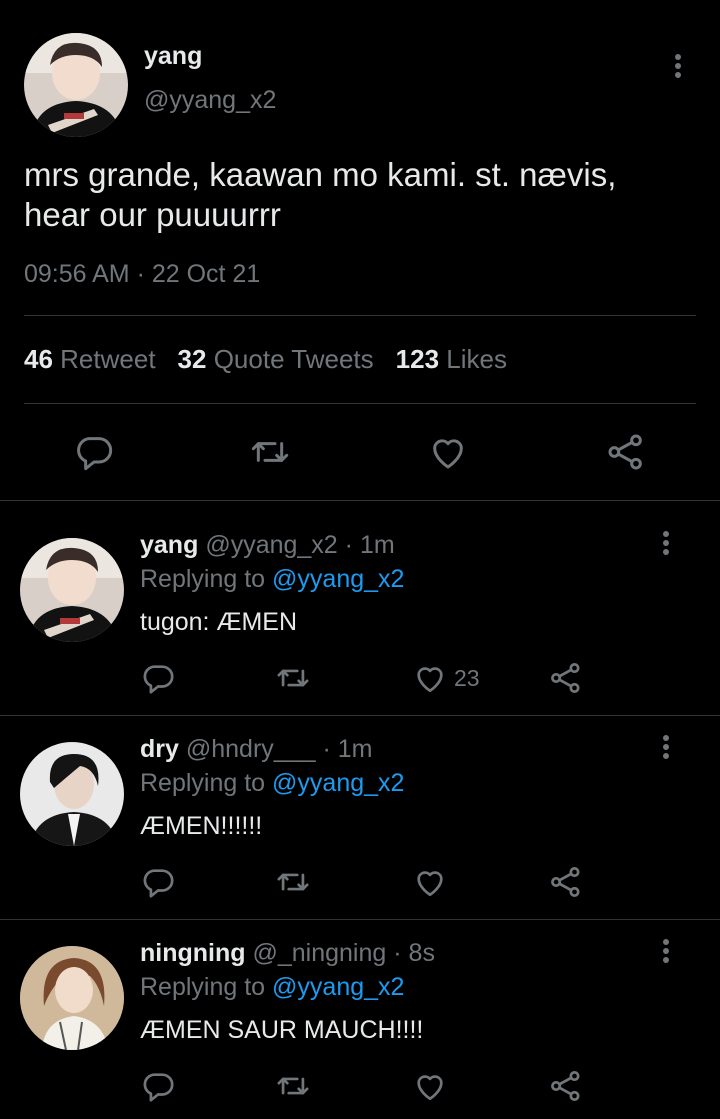 The width and height of the screenshot is (720, 1119). I want to click on tweet-timestamp: 09:56 AM · 22 Oct 21, so click(142, 274).